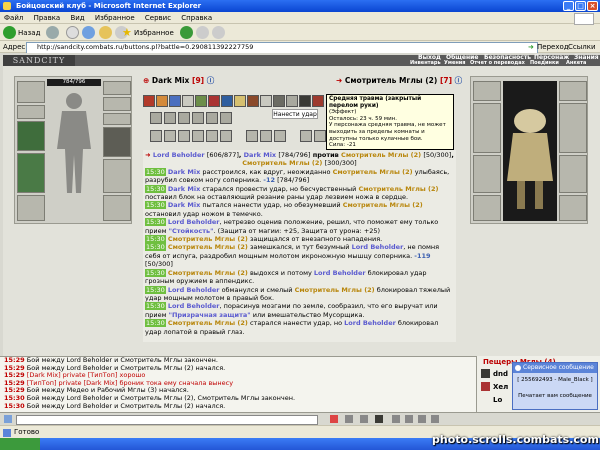 This screenshot has width=600, height=450. What do you see at coordinates (115, 18) in the screenshot?
I see `menu-favorites: Избранное` at bounding box center [115, 18].